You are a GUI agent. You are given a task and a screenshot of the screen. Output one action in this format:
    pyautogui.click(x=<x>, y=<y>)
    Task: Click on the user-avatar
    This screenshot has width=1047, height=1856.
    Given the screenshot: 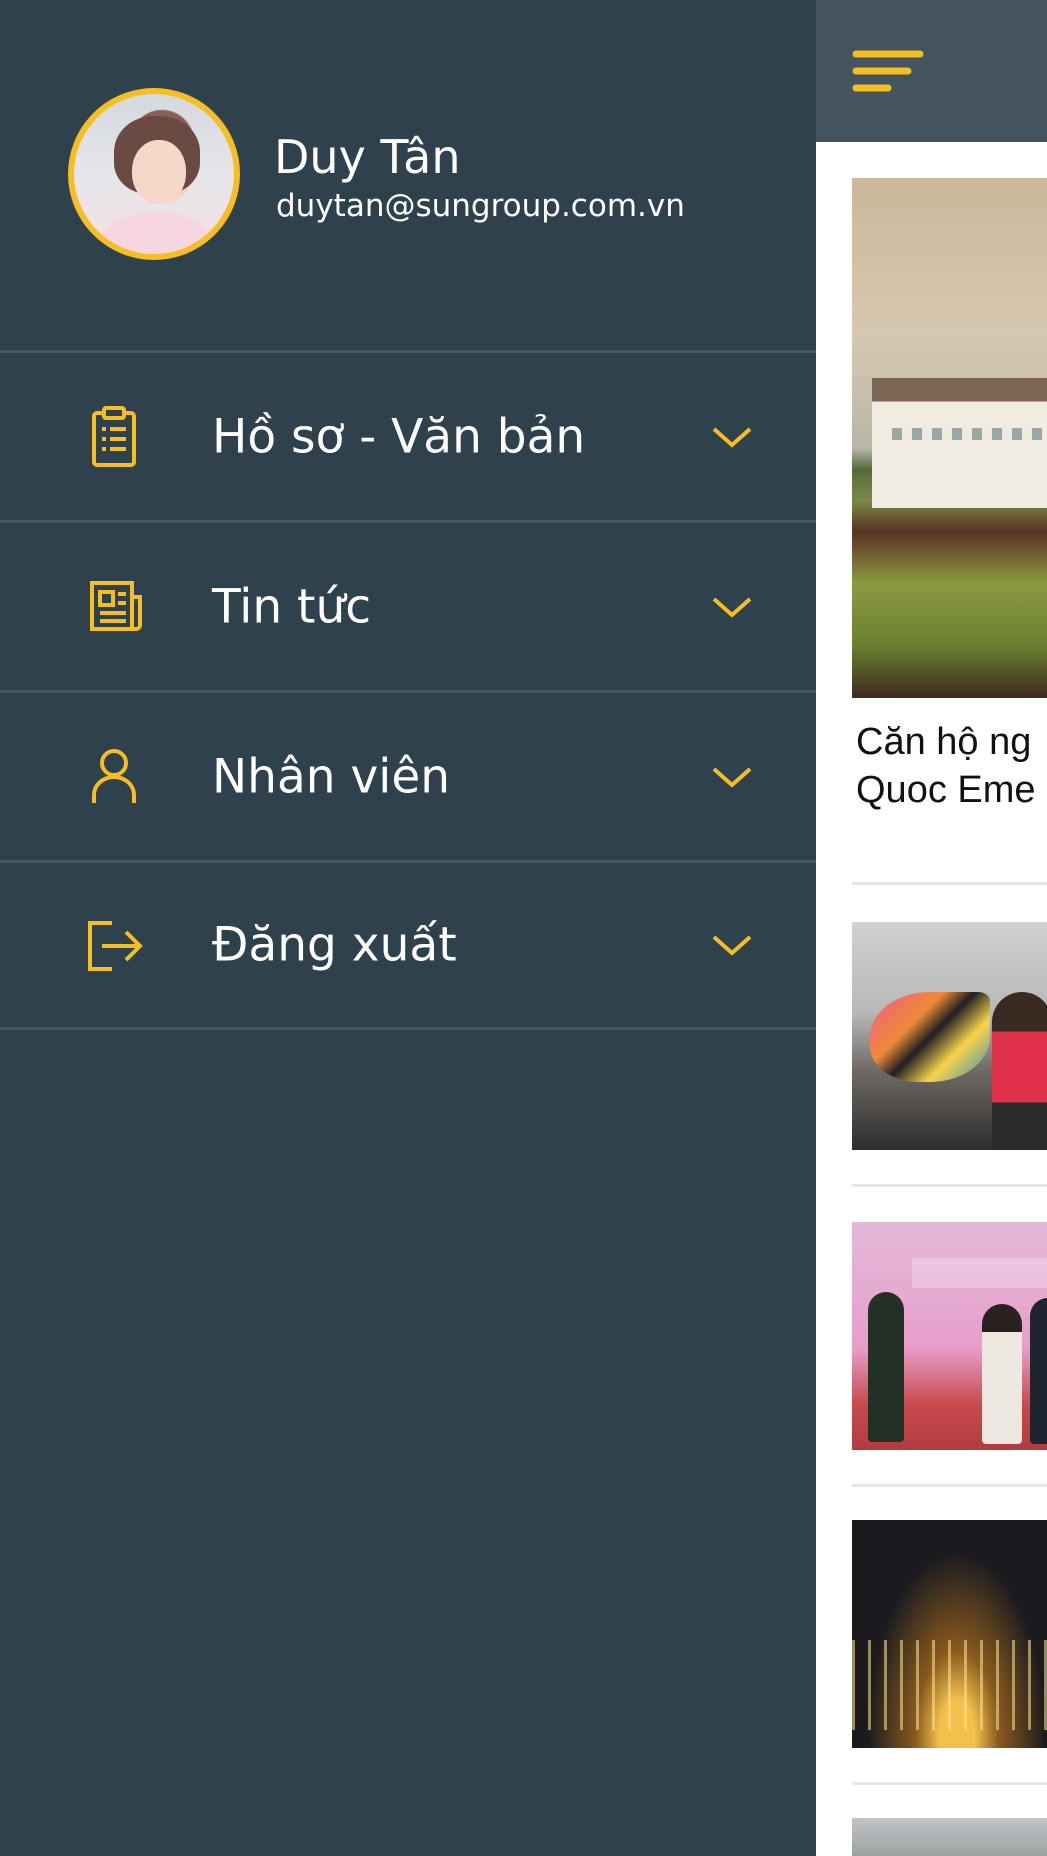 What is the action you would take?
    pyautogui.click(x=154, y=174)
    